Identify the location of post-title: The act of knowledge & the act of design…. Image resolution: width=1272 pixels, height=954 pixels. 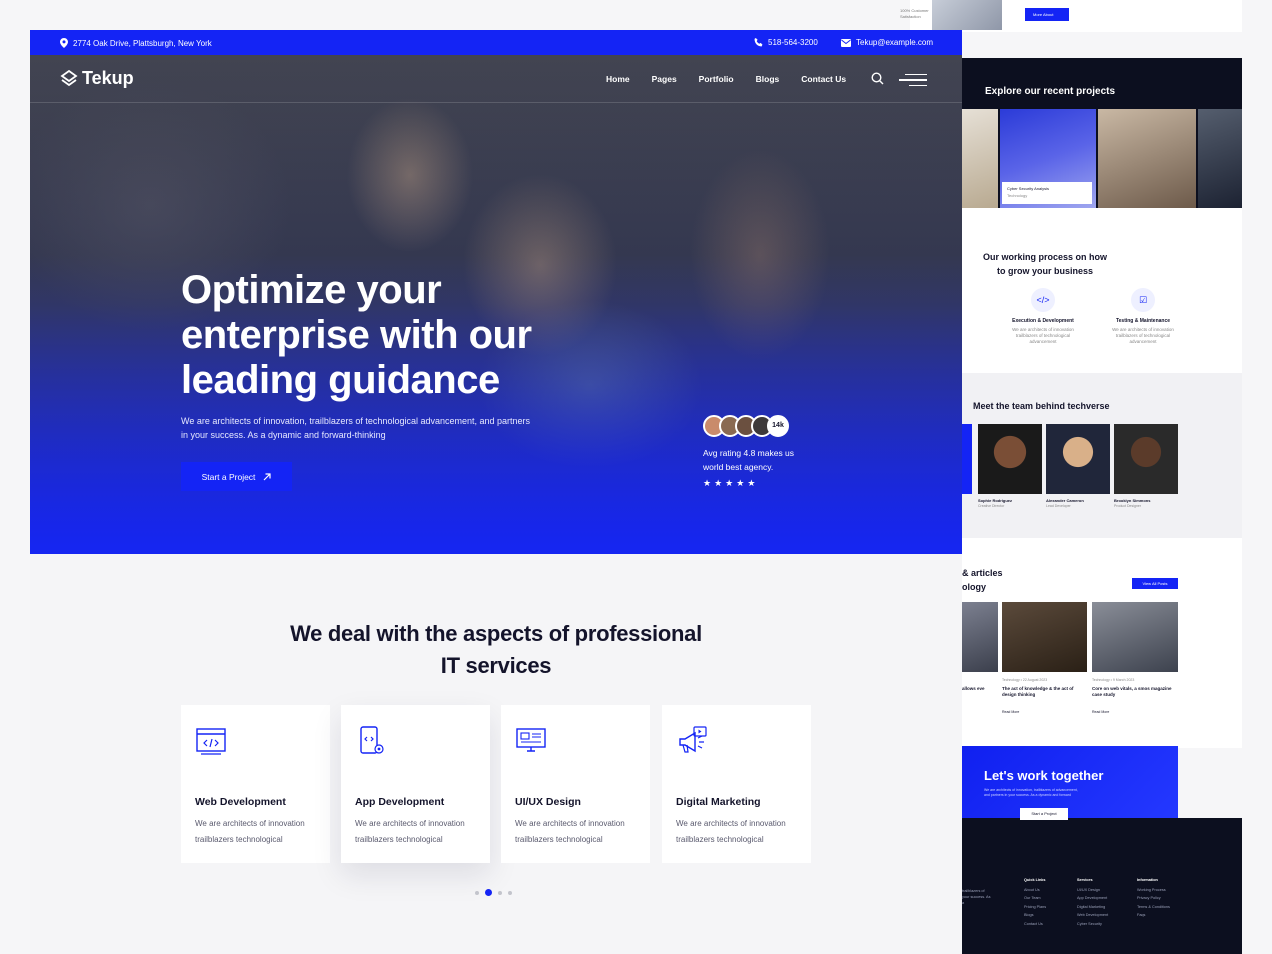
(1042, 692).